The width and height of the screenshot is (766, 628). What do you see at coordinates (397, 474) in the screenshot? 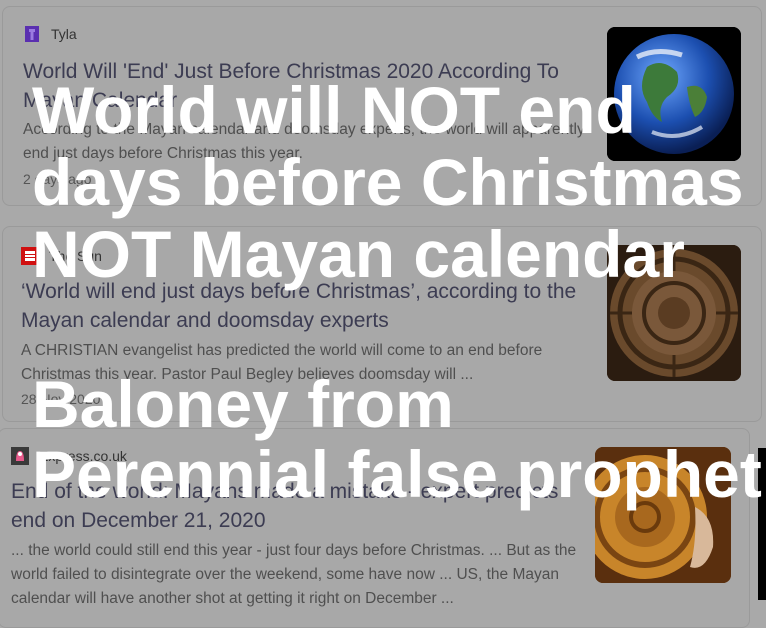
I see `overlay-caption-line: Perennial false prophet` at bounding box center [397, 474].